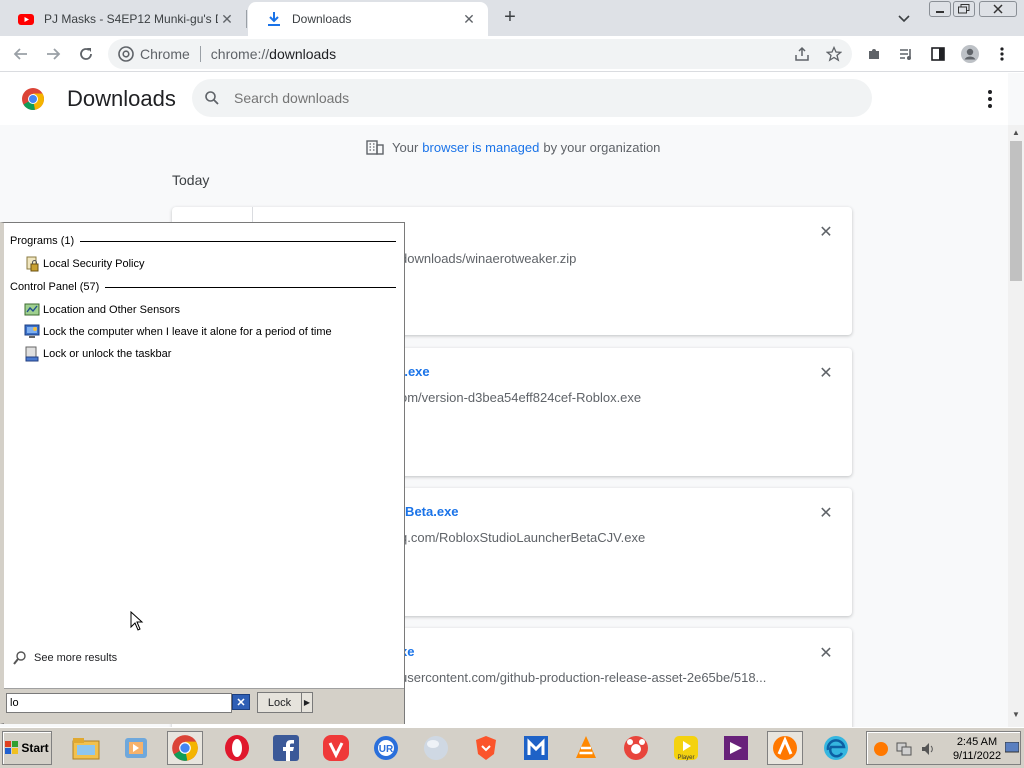 The width and height of the screenshot is (1024, 768). Describe the element at coordinates (97, 354) in the screenshot. I see `result-lock-taskbar: Lock or unlock the taskbar` at that location.